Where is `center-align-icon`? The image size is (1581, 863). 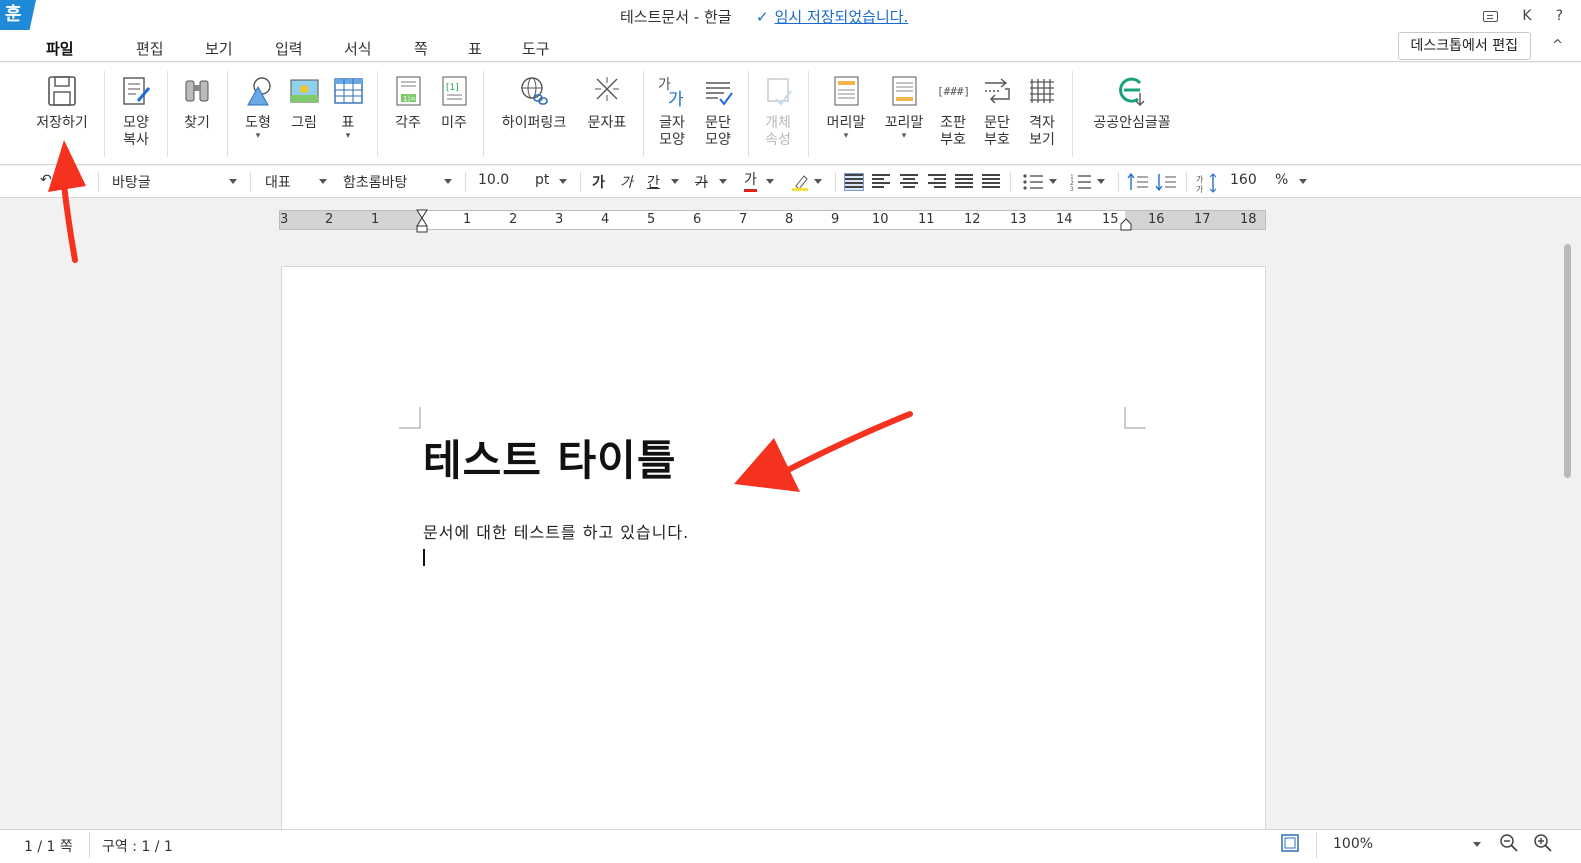 center-align-icon is located at coordinates (909, 182).